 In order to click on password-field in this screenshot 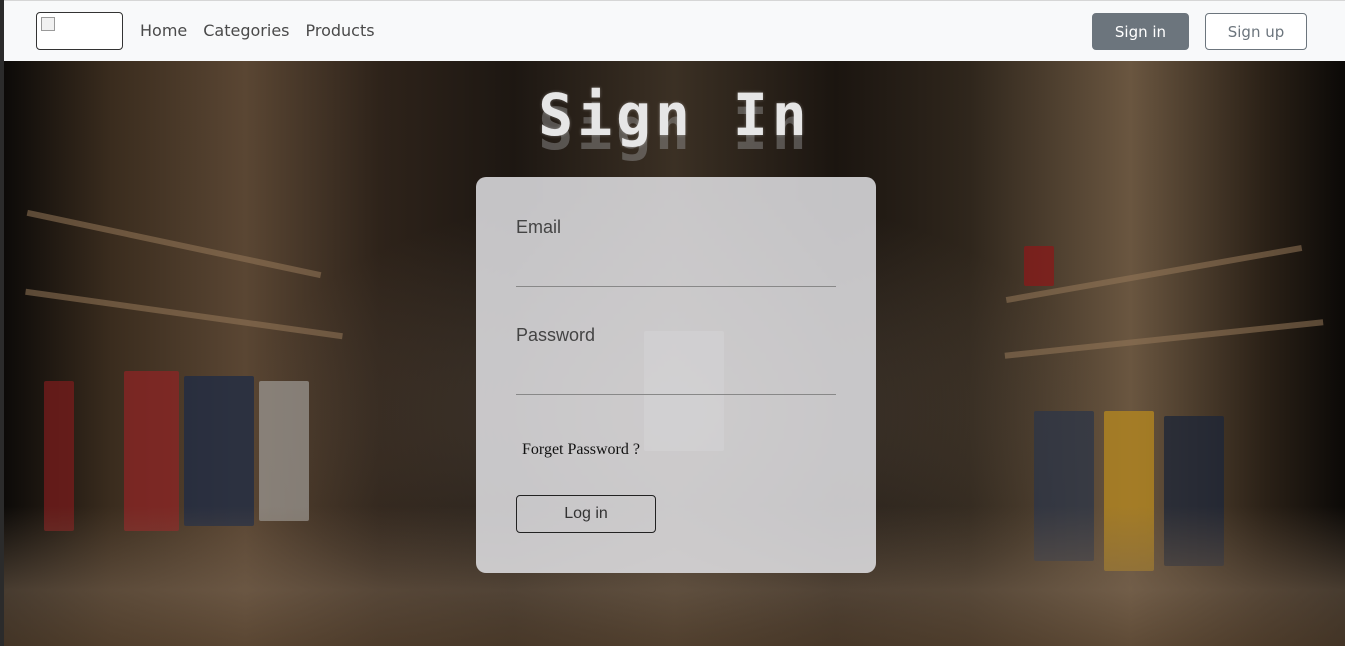, I will do `click(676, 383)`.